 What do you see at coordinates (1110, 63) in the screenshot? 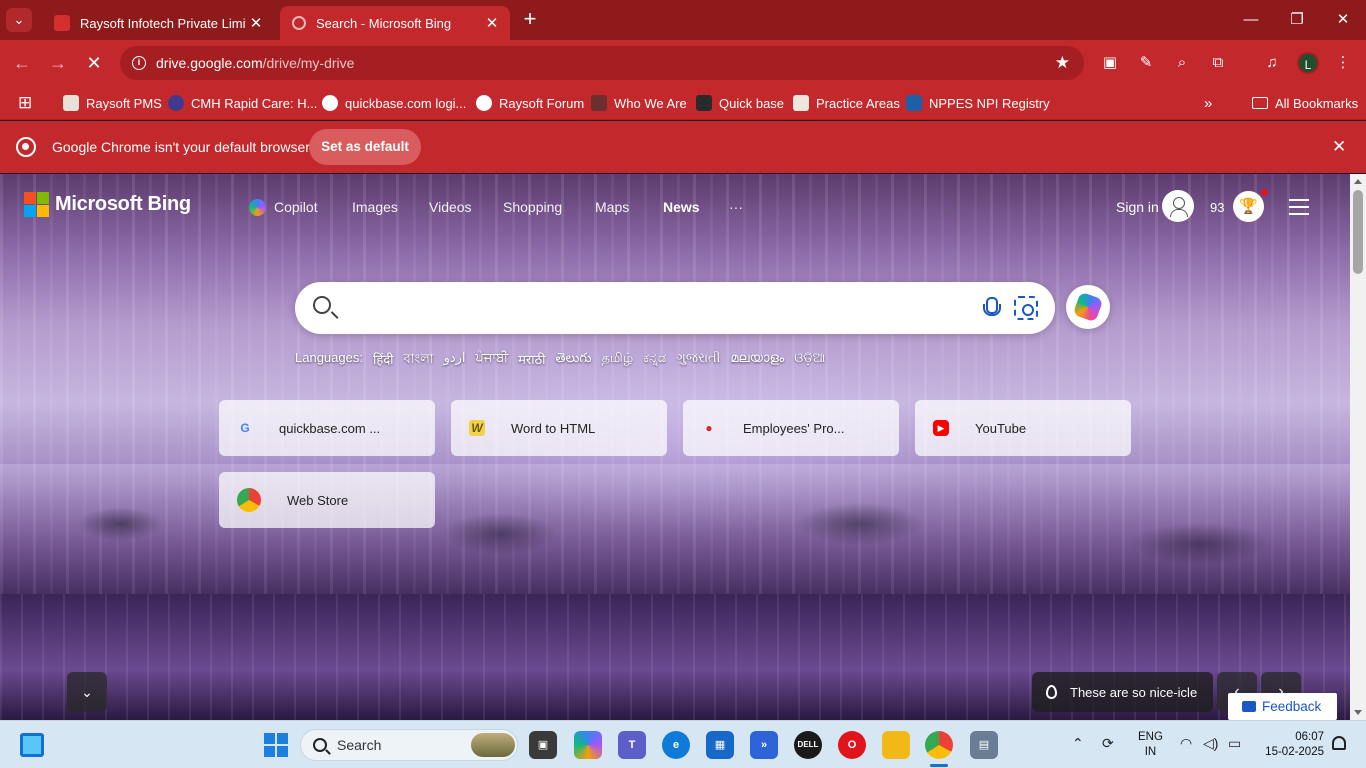
I see `extension-photo-icon: ▣` at bounding box center [1110, 63].